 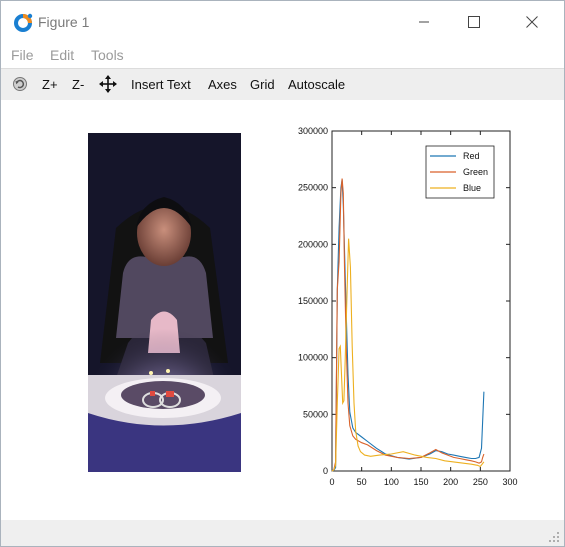 What do you see at coordinates (282, 22) in the screenshot?
I see `title-bar: Figure 1` at bounding box center [282, 22].